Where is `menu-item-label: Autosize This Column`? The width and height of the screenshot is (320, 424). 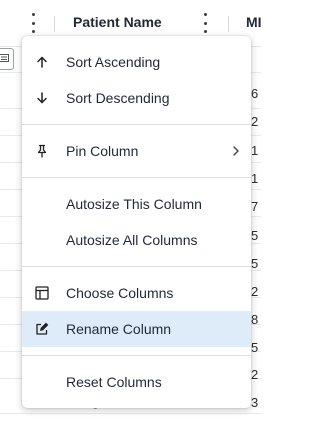 menu-item-label: Autosize This Column is located at coordinates (134, 204).